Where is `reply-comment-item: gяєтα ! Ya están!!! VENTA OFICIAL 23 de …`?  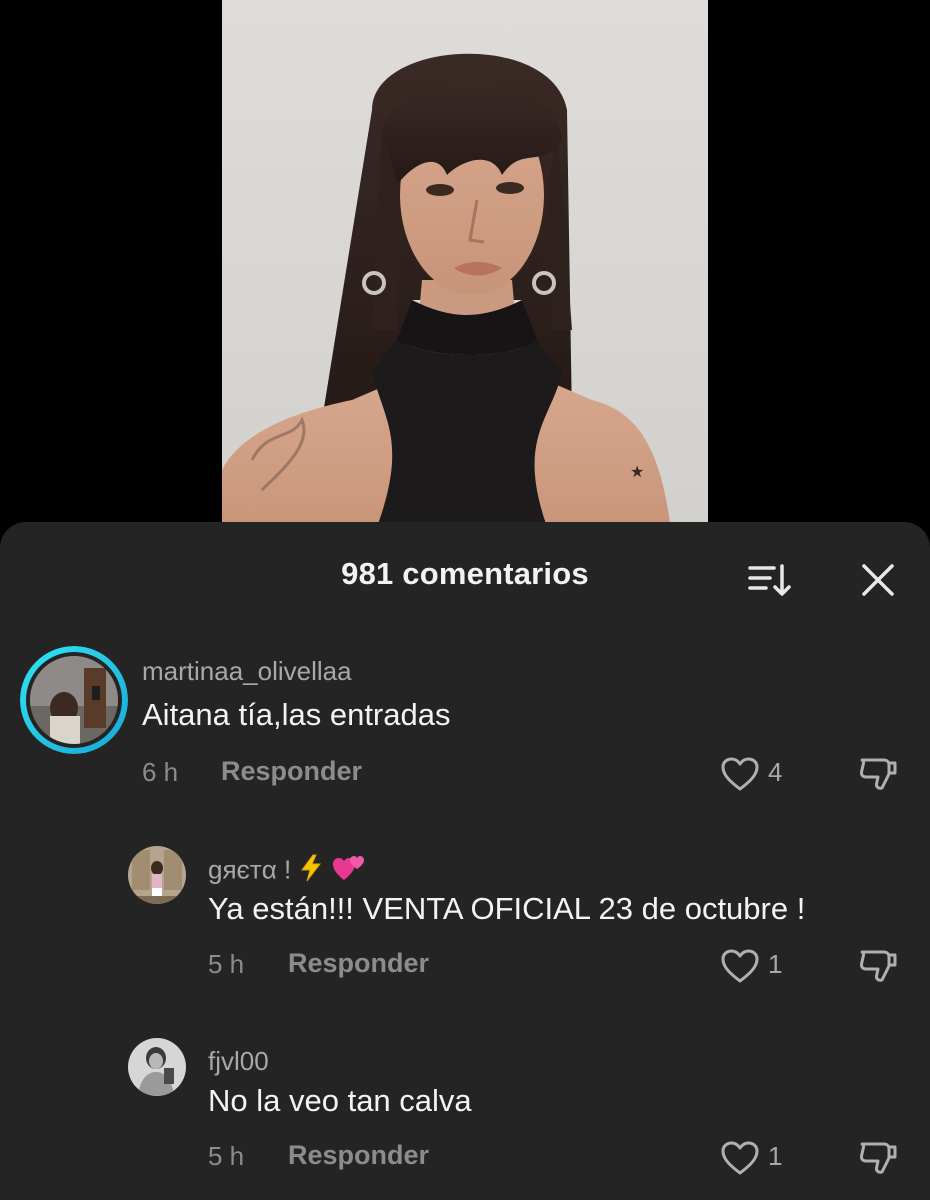 reply-comment-item: gяєтα ! Ya están!!! VENTA OFICIAL 23 de … is located at coordinates (465, 917).